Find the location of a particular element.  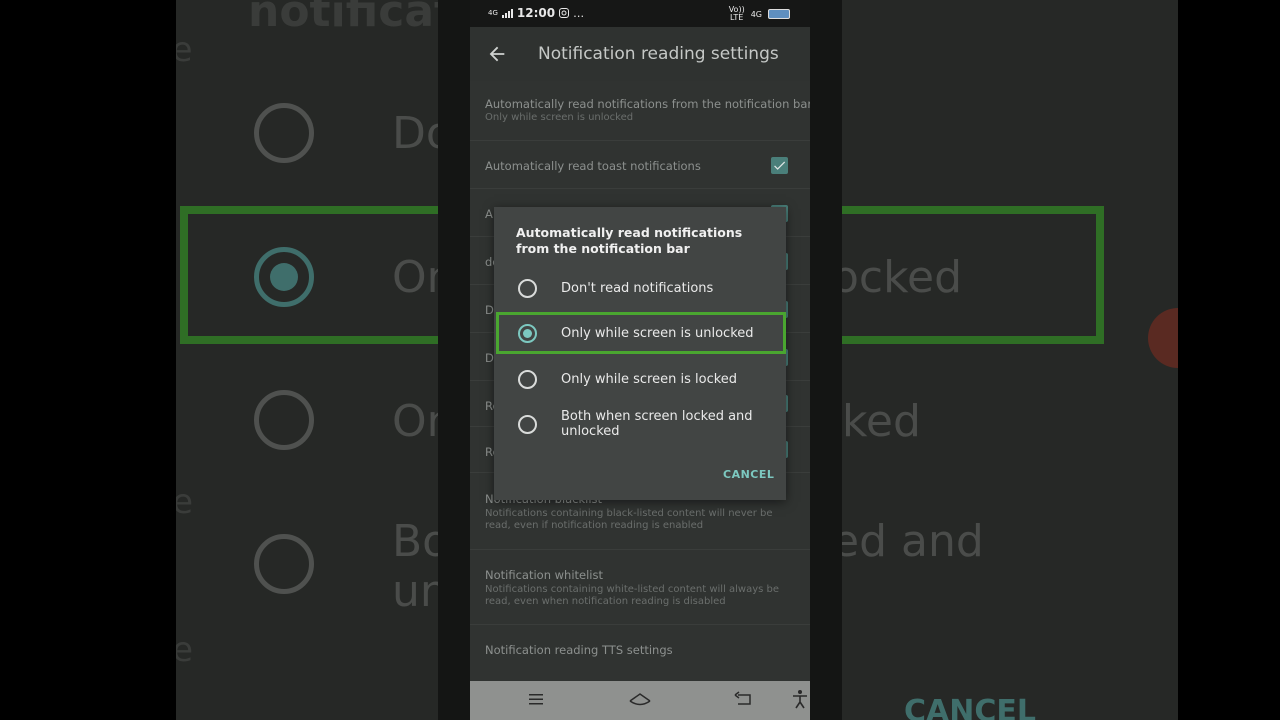

selection-highlight is located at coordinates (641, 333).